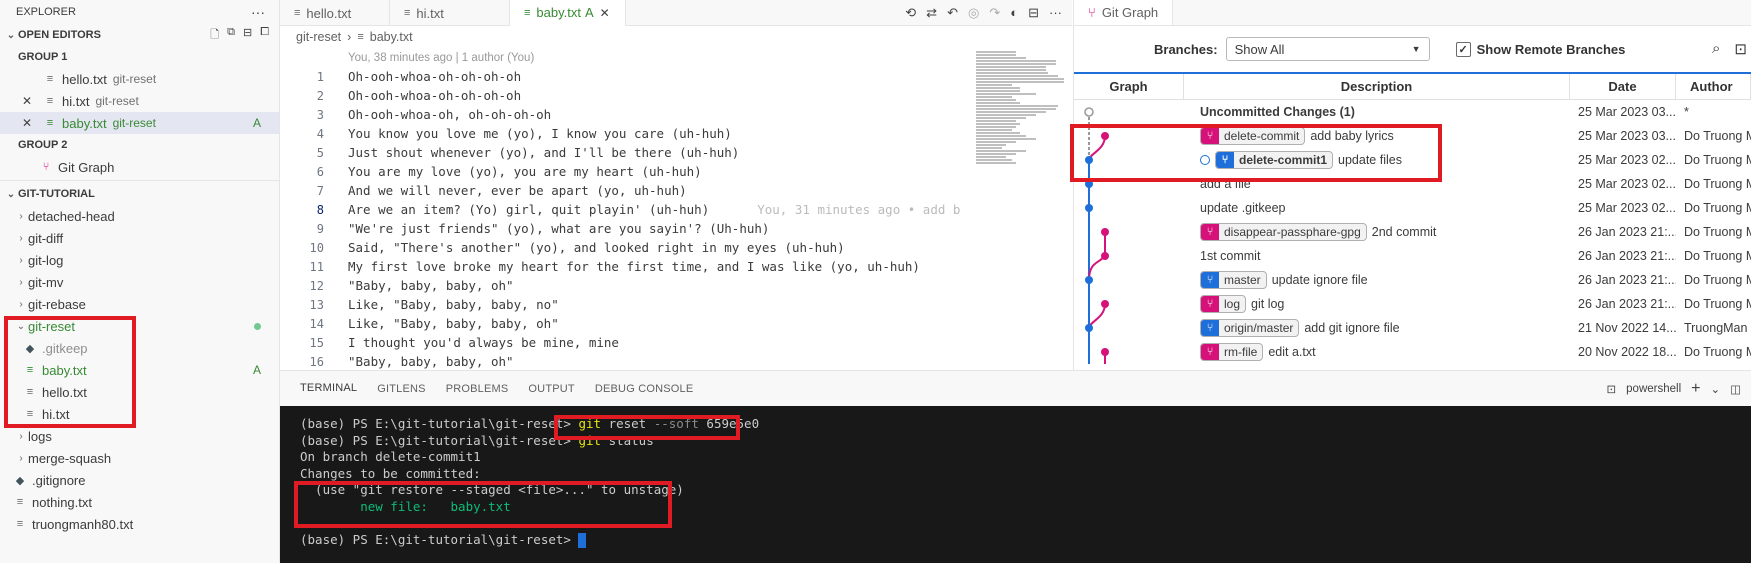 This screenshot has height=563, width=1751. I want to click on breadcrumb-folder: git-reset, so click(318, 37).